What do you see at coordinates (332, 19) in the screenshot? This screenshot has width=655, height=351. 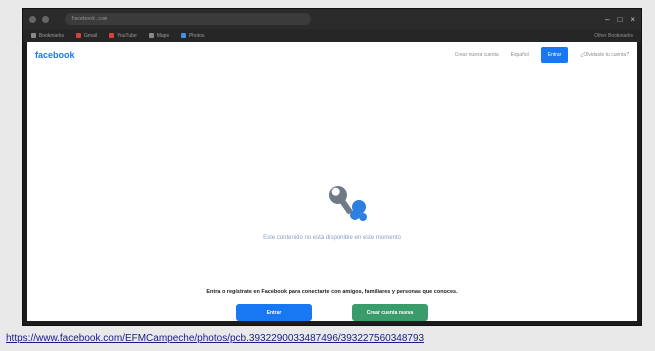 I see `browser-titlebar: facebook.com – □ ×` at bounding box center [332, 19].